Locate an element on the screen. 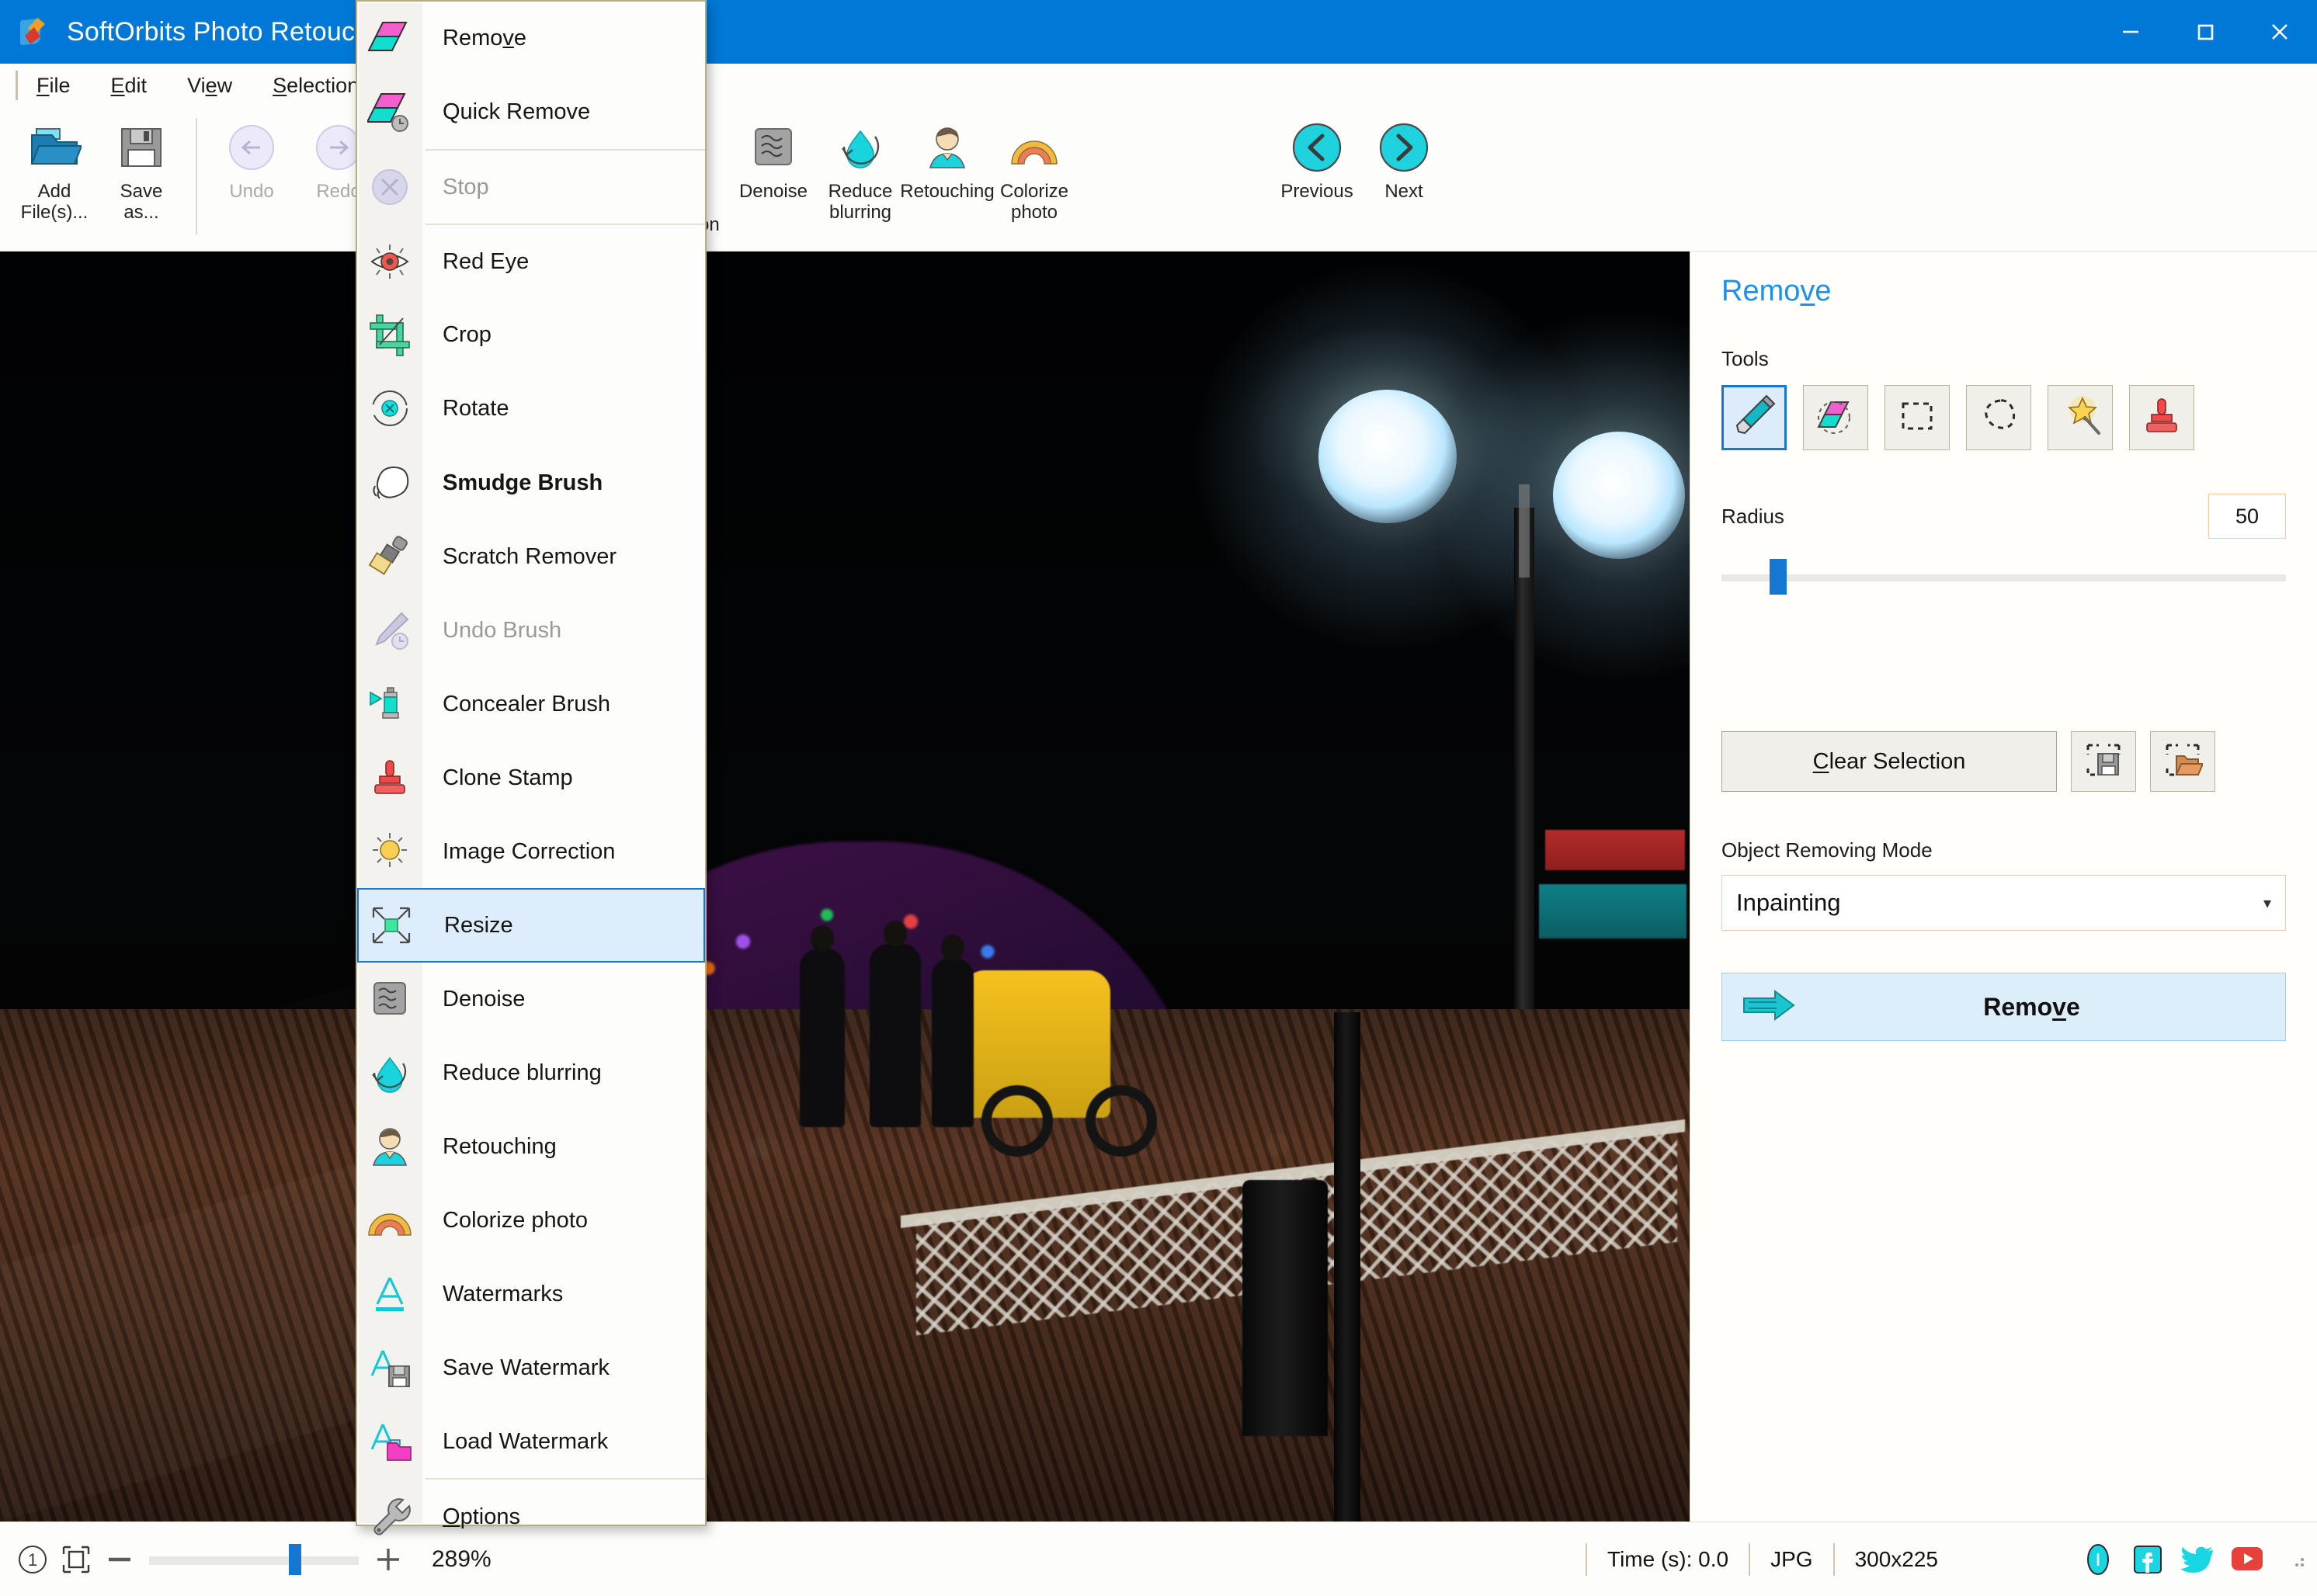 The width and height of the screenshot is (2317, 1596). resize-grip-icon is located at coordinates (2297, 1559).